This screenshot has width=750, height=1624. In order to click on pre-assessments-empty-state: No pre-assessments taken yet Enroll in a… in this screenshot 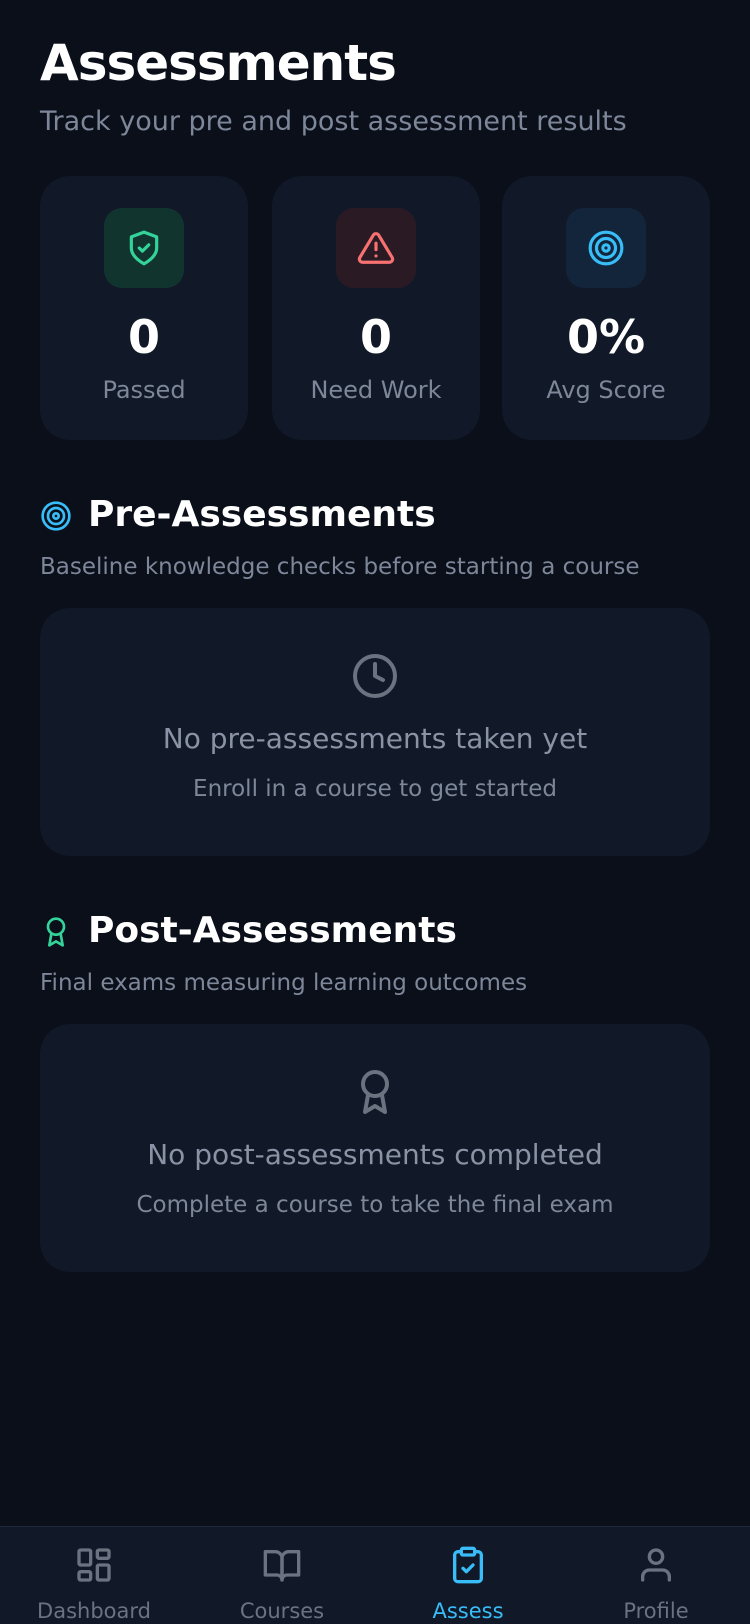, I will do `click(375, 732)`.